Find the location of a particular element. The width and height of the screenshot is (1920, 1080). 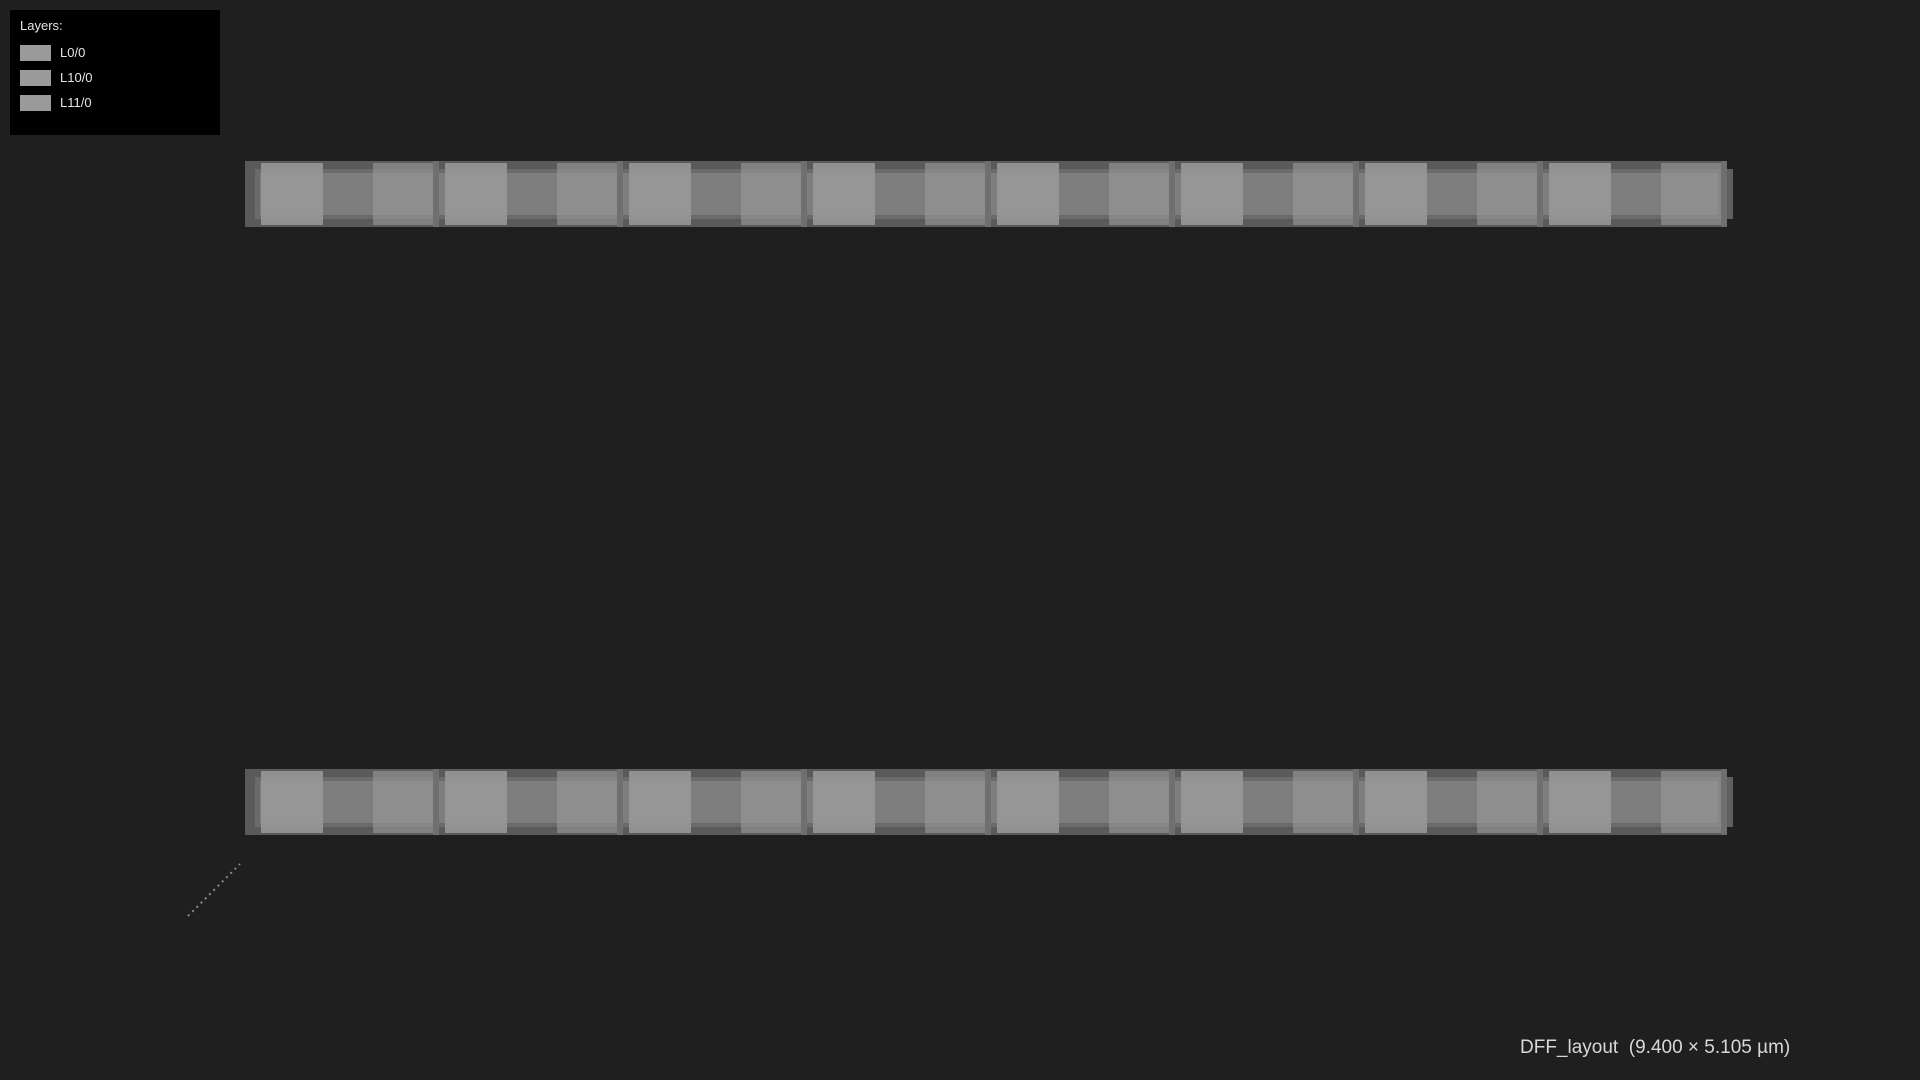

top-rail is located at coordinates (989, 194).